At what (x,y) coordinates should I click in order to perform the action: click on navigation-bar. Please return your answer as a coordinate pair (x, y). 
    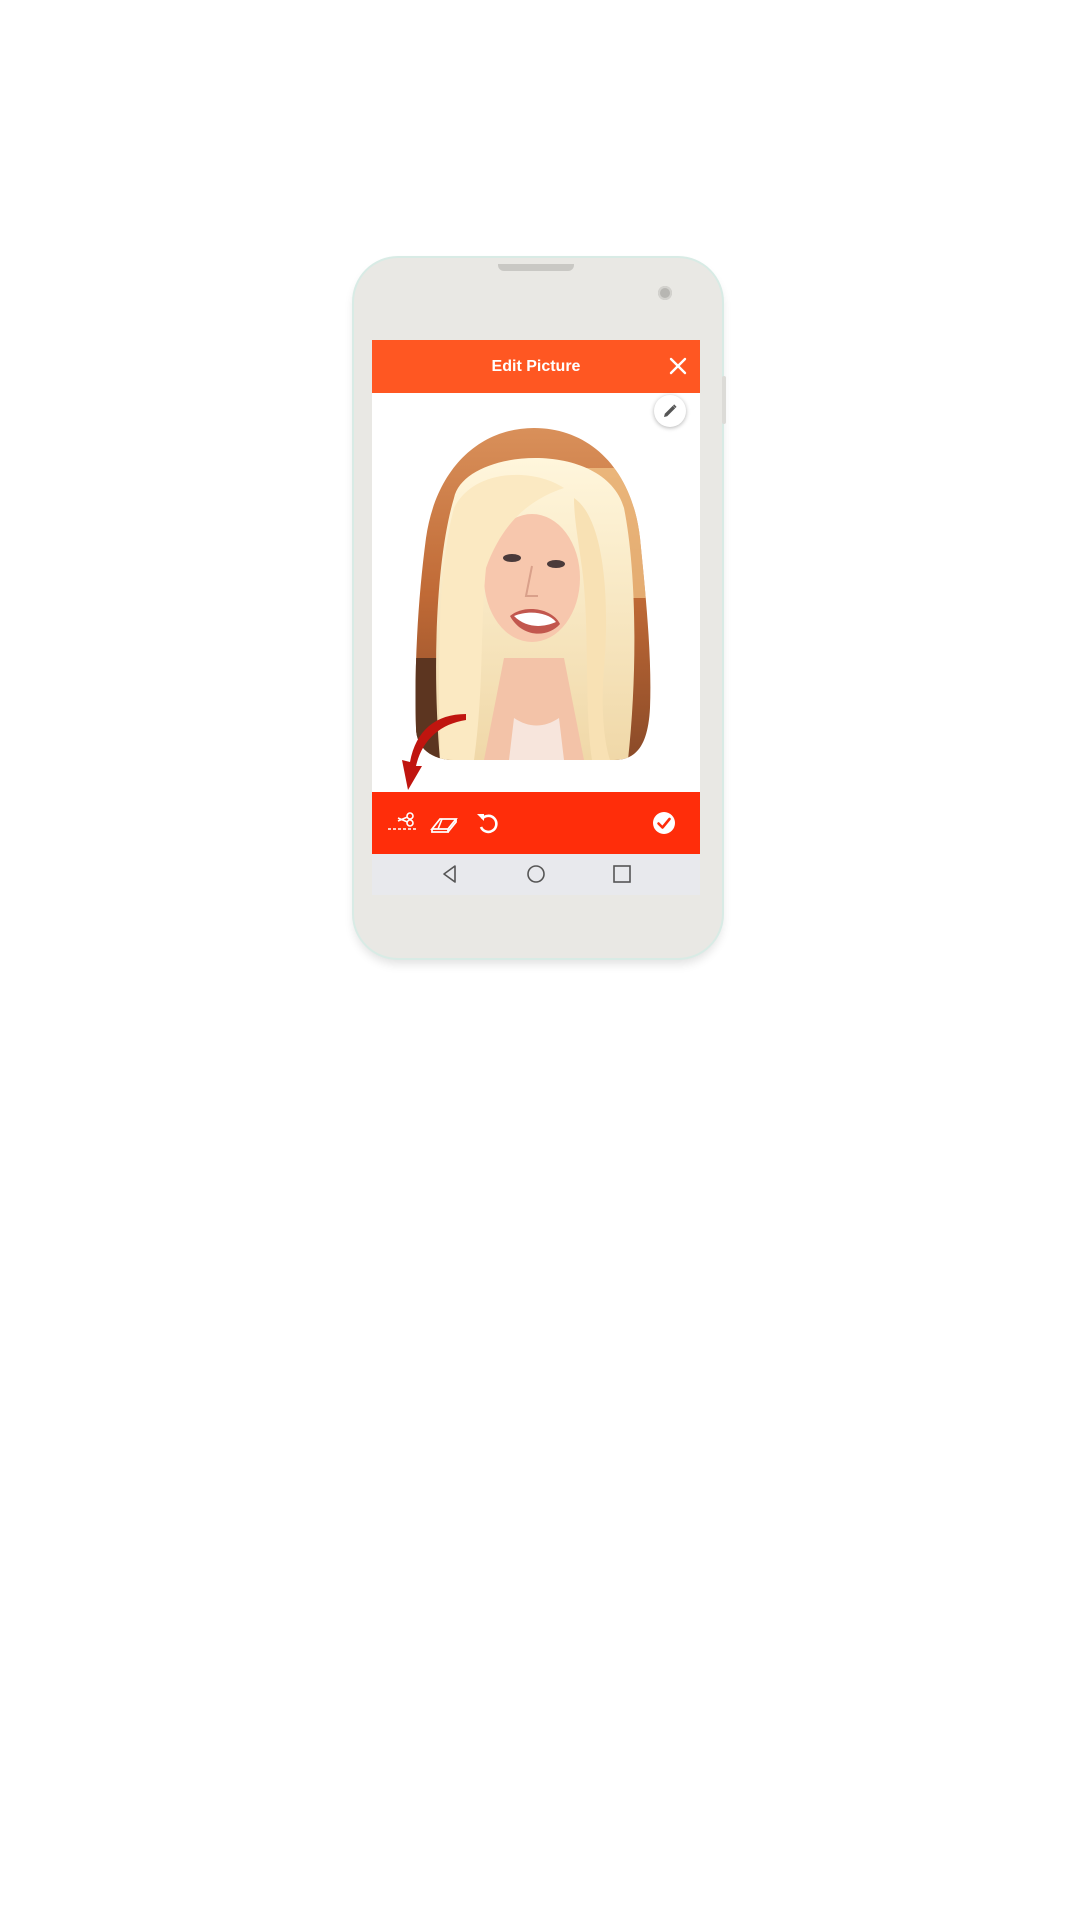
    Looking at the image, I should click on (536, 874).